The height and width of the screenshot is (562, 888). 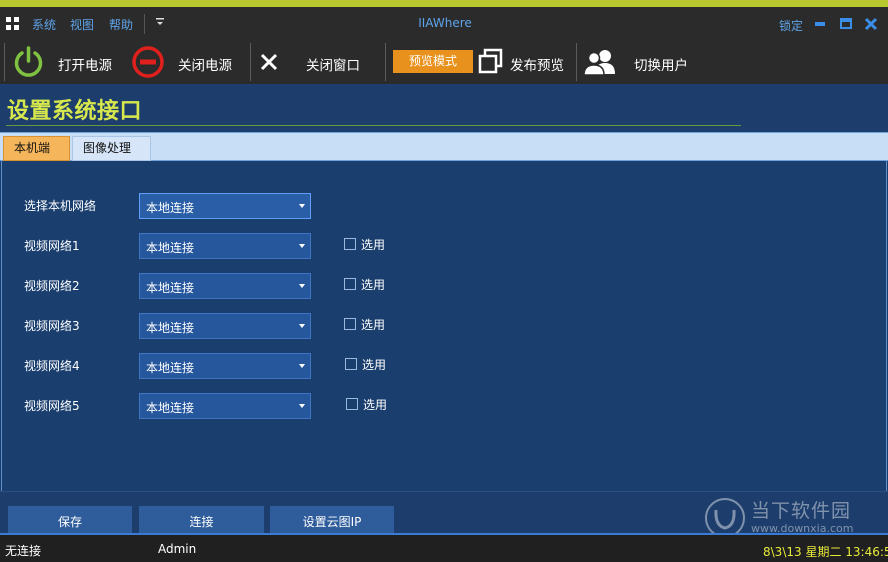 What do you see at coordinates (60, 206) in the screenshot?
I see `local-network-label: 选择本机网络` at bounding box center [60, 206].